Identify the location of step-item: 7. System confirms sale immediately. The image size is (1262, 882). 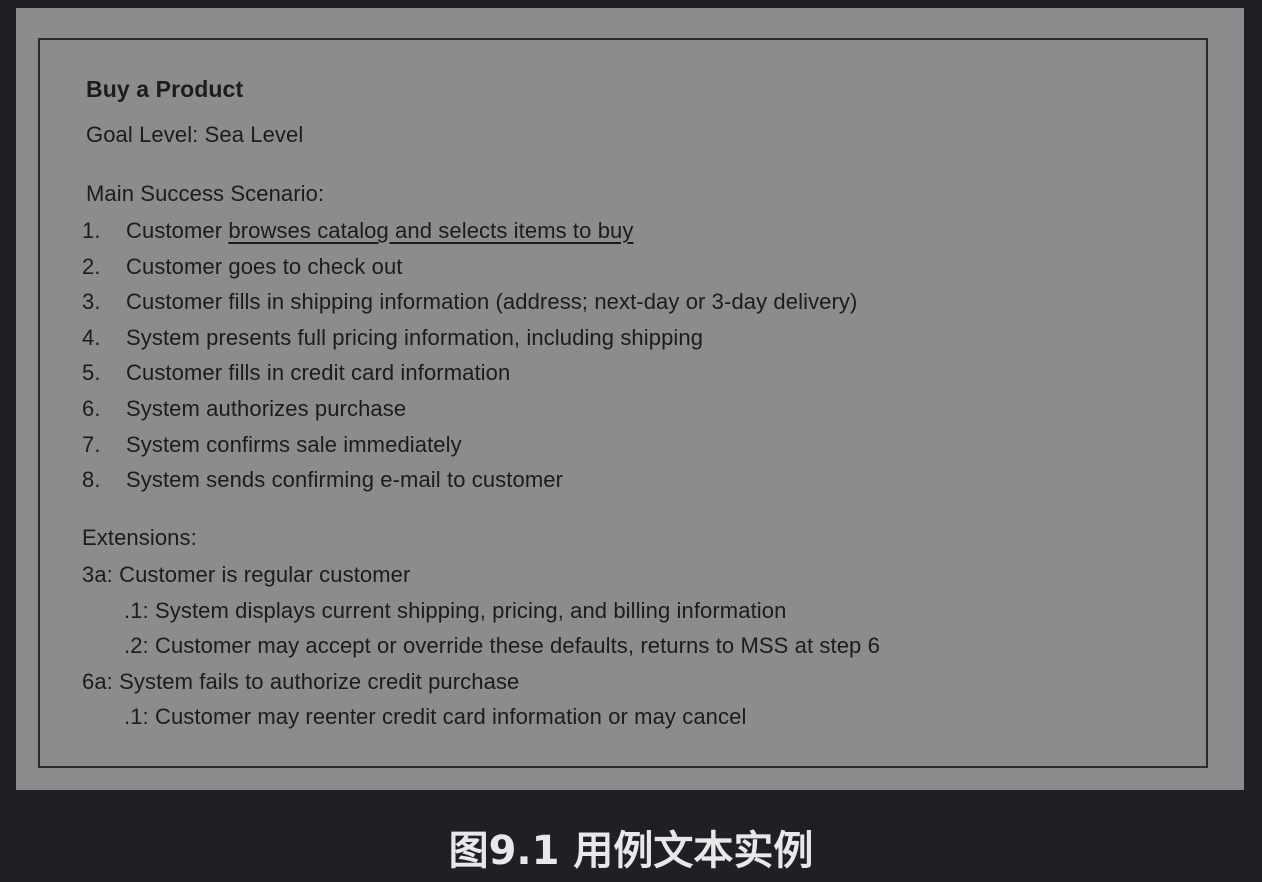
(469, 450).